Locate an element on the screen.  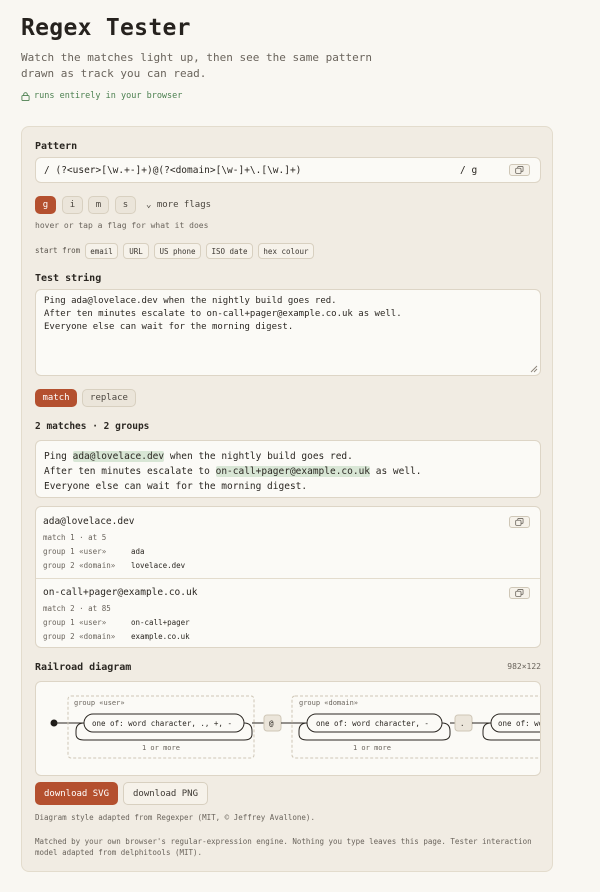
match-highlight: ada@lovelace.dev is located at coordinates (118, 456).